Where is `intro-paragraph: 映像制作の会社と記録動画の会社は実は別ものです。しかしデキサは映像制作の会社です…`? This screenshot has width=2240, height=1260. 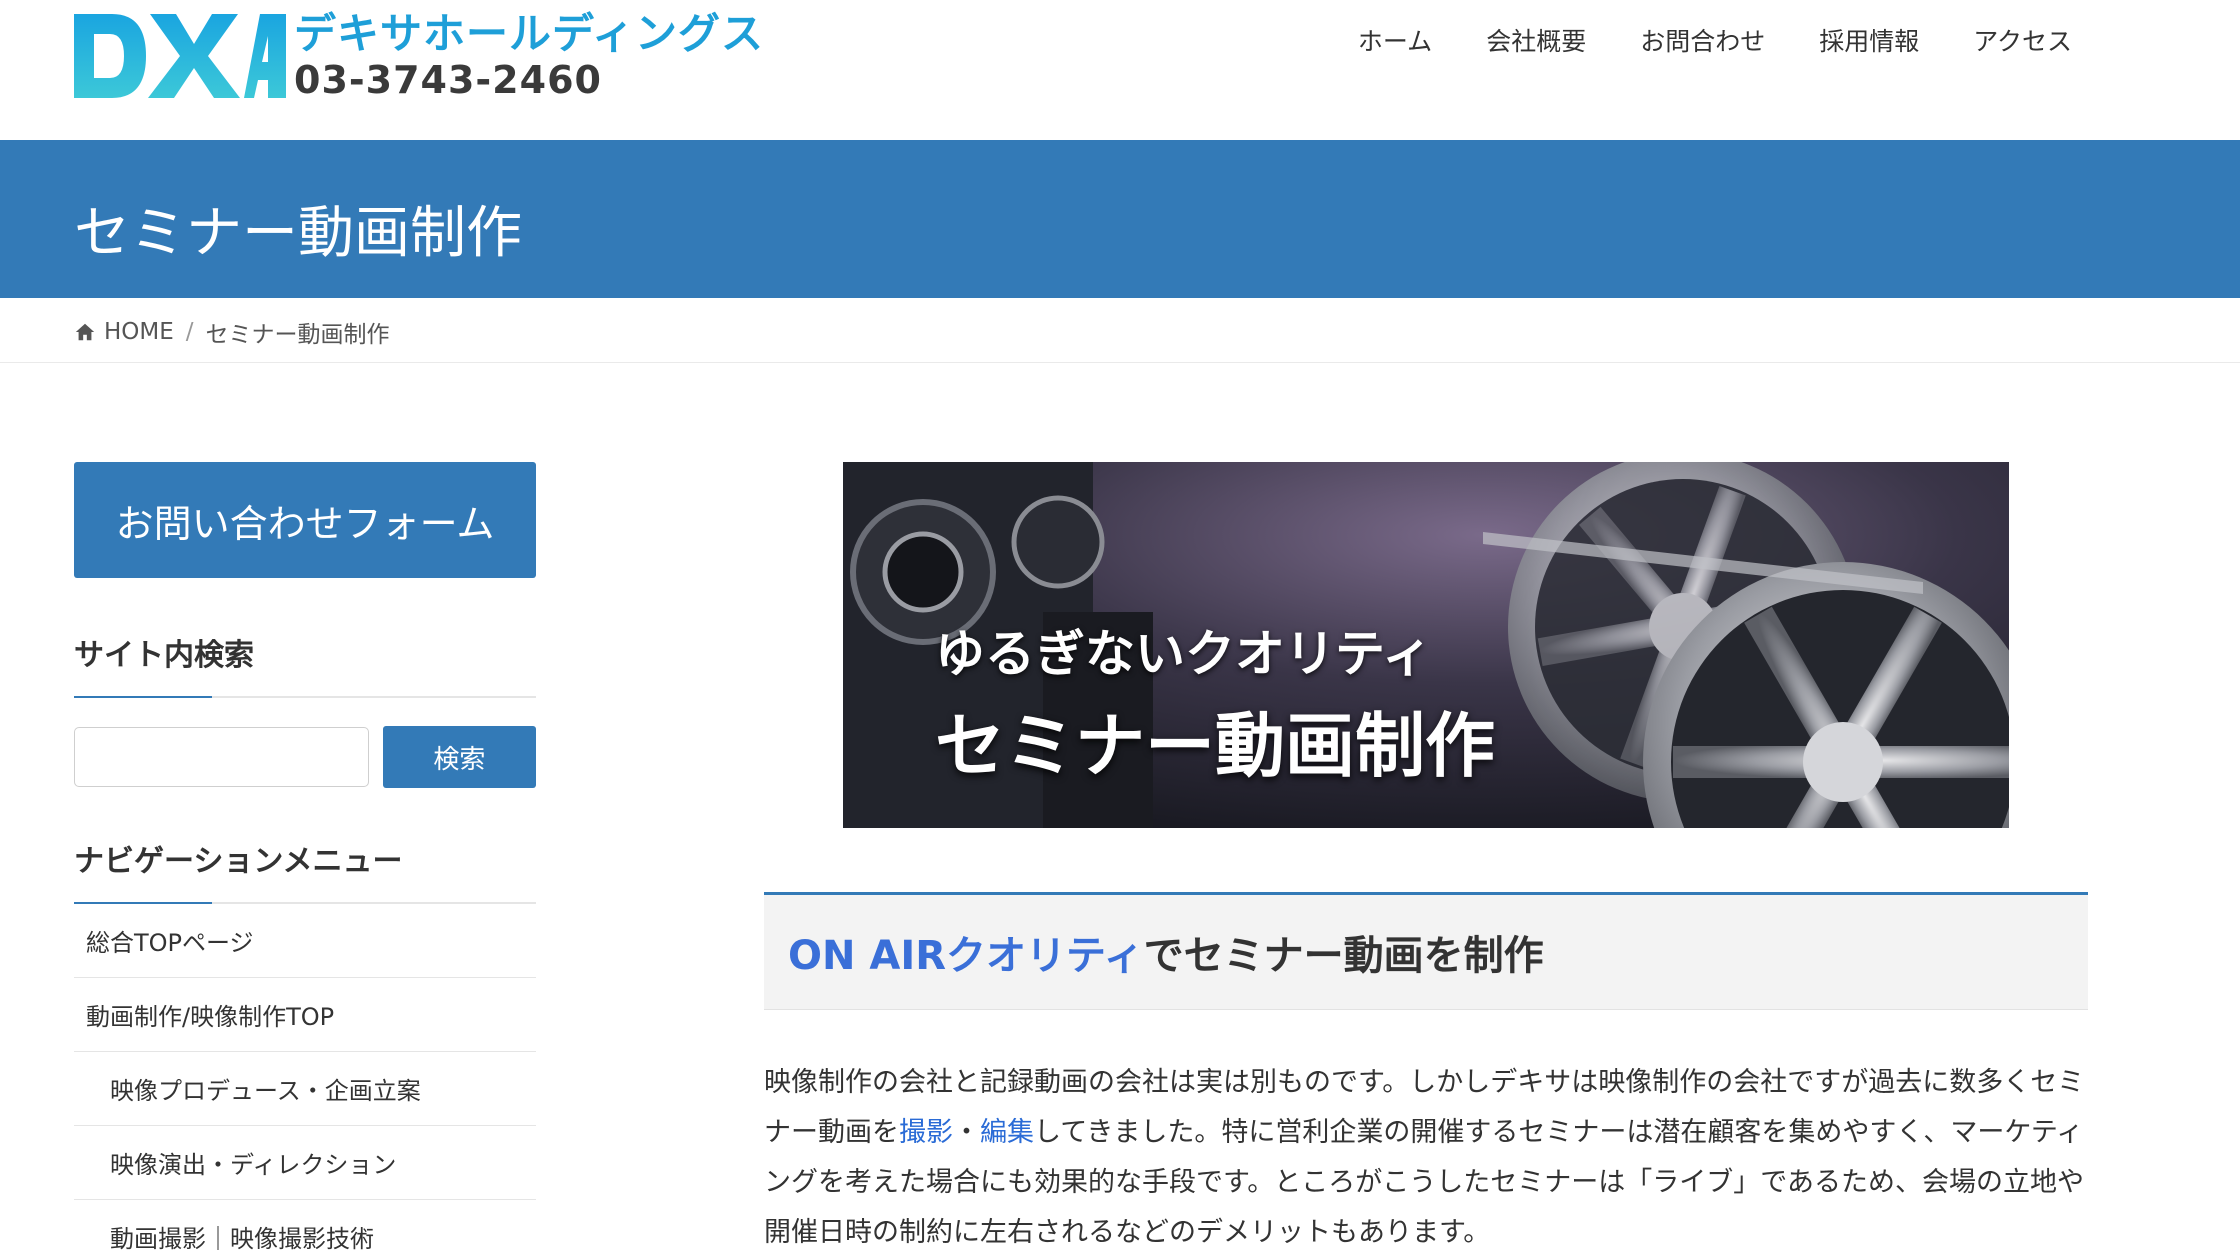
intro-paragraph: 映像制作の会社と記録動画の会社は実は別ものです。しかしデキサは映像制作の会社です… is located at coordinates (1426, 1158).